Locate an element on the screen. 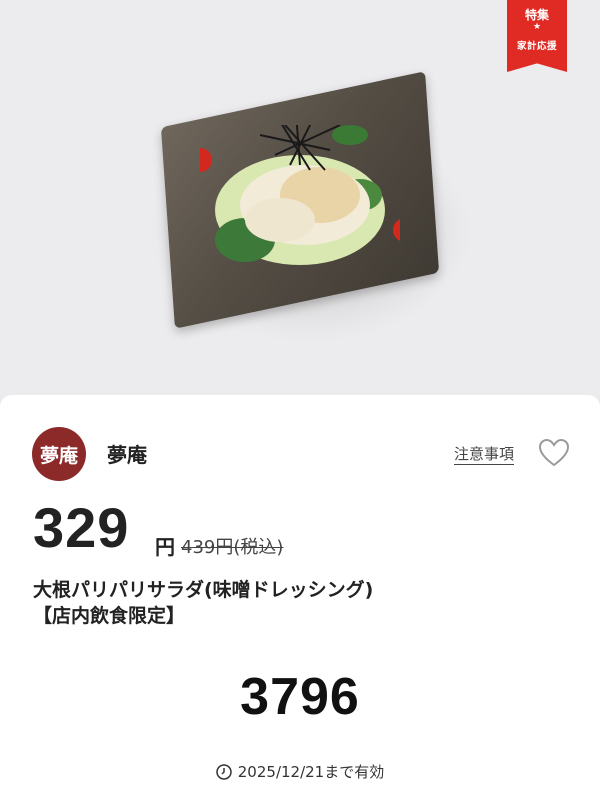 The width and height of the screenshot is (600, 800). price-amount: 329 is located at coordinates (81, 527).